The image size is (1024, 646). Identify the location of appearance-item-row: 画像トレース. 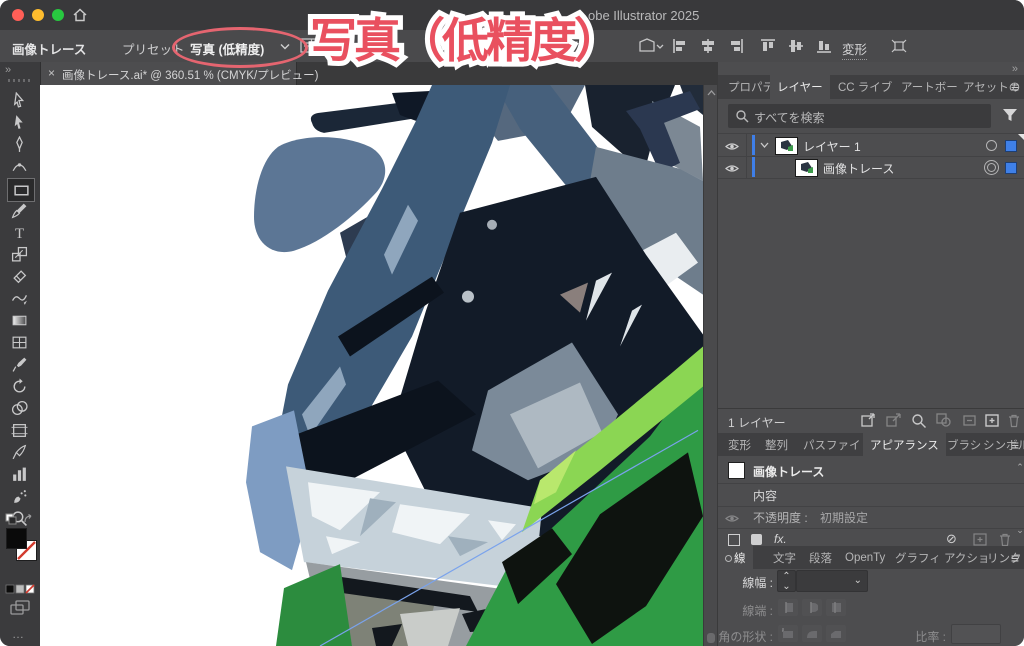
(871, 472).